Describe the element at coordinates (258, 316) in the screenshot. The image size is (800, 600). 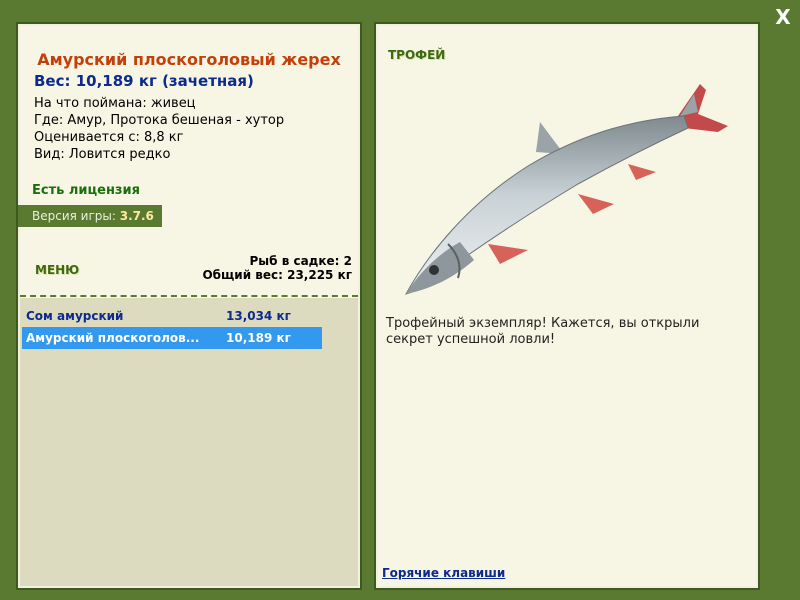
I see `list-item-weight: 13,034 кг` at that location.